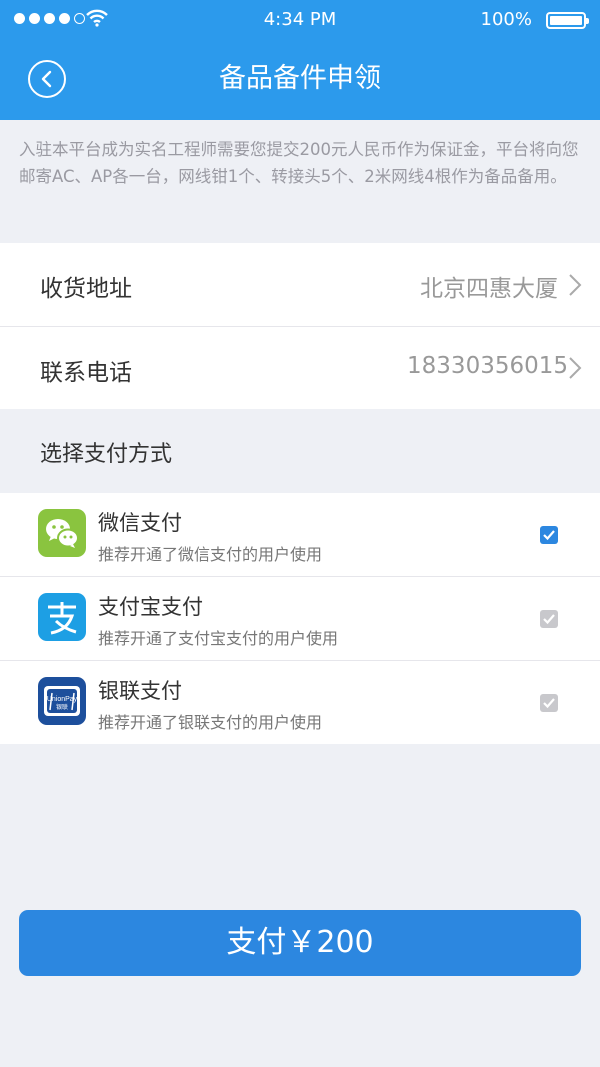 The image size is (600, 1067). I want to click on unionpay-logo-text-cn: 银联, so click(62, 707).